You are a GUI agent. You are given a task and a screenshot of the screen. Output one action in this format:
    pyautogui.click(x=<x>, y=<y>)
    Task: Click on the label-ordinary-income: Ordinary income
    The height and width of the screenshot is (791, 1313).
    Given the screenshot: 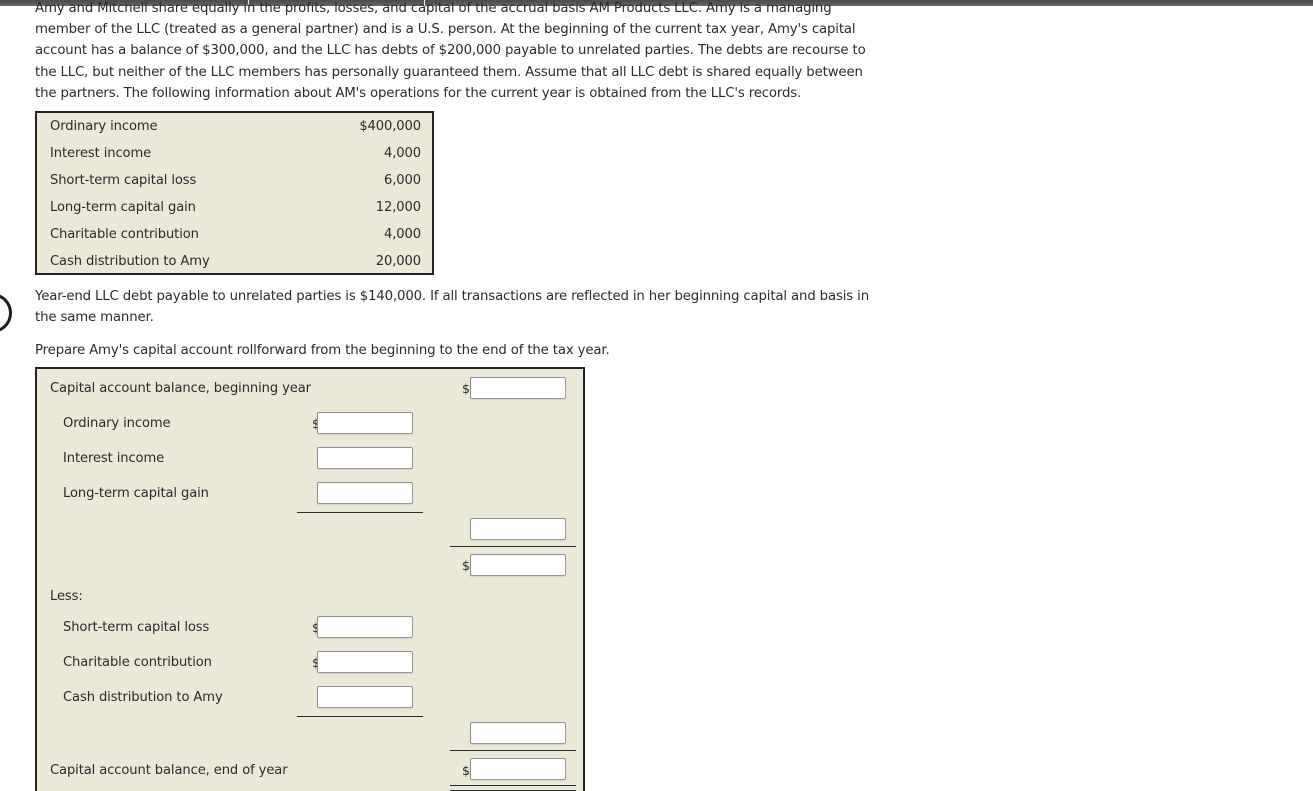 What is the action you would take?
    pyautogui.click(x=117, y=423)
    